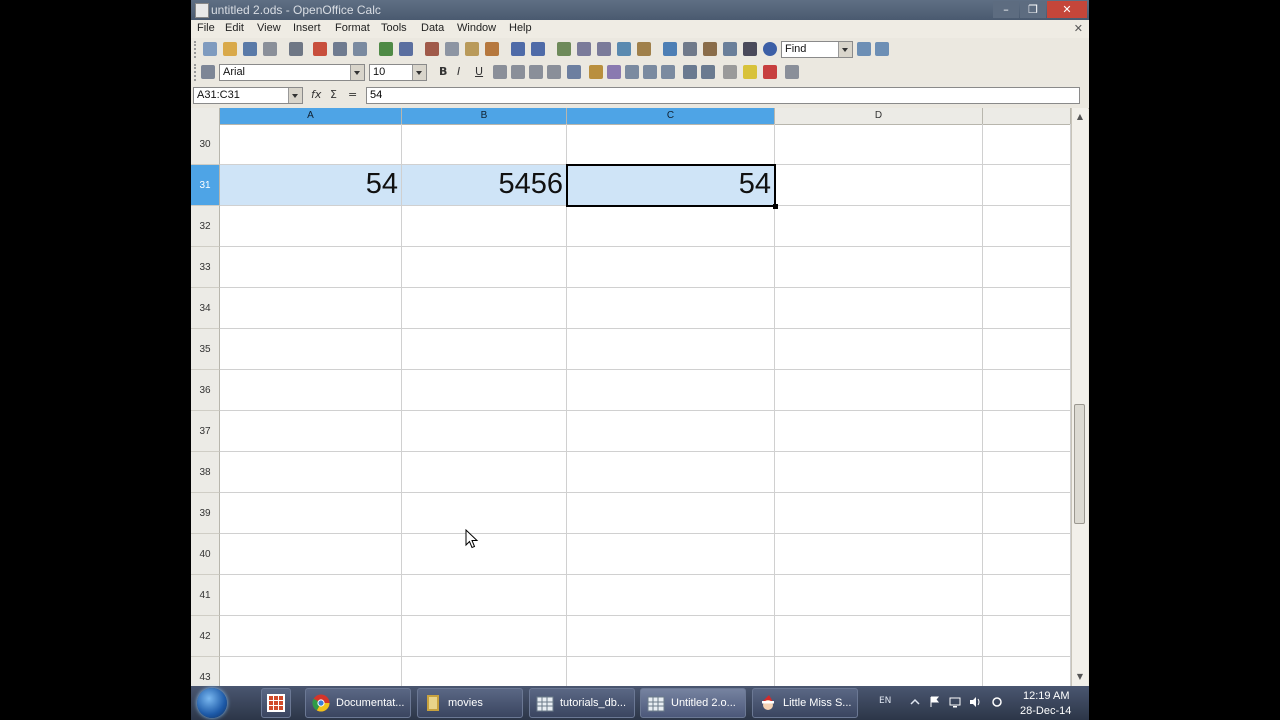 This screenshot has height=720, width=1280. I want to click on justify-icon, so click(554, 72).